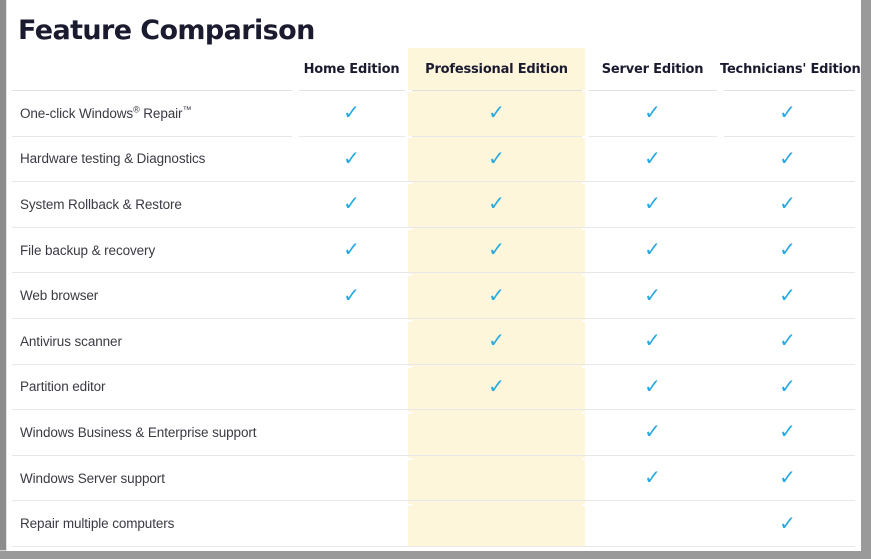 The image size is (871, 559). I want to click on table-row: Web browser ✓ ✓ ✓ ✓, so click(433, 295).